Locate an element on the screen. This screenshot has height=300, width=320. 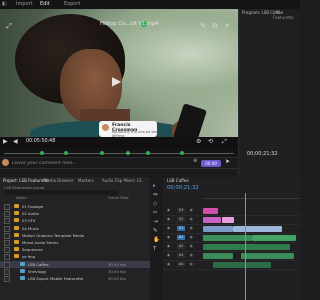
list-item: LSB Export Mobile Featurette 30.00 fps is located at coordinates (75, 278).